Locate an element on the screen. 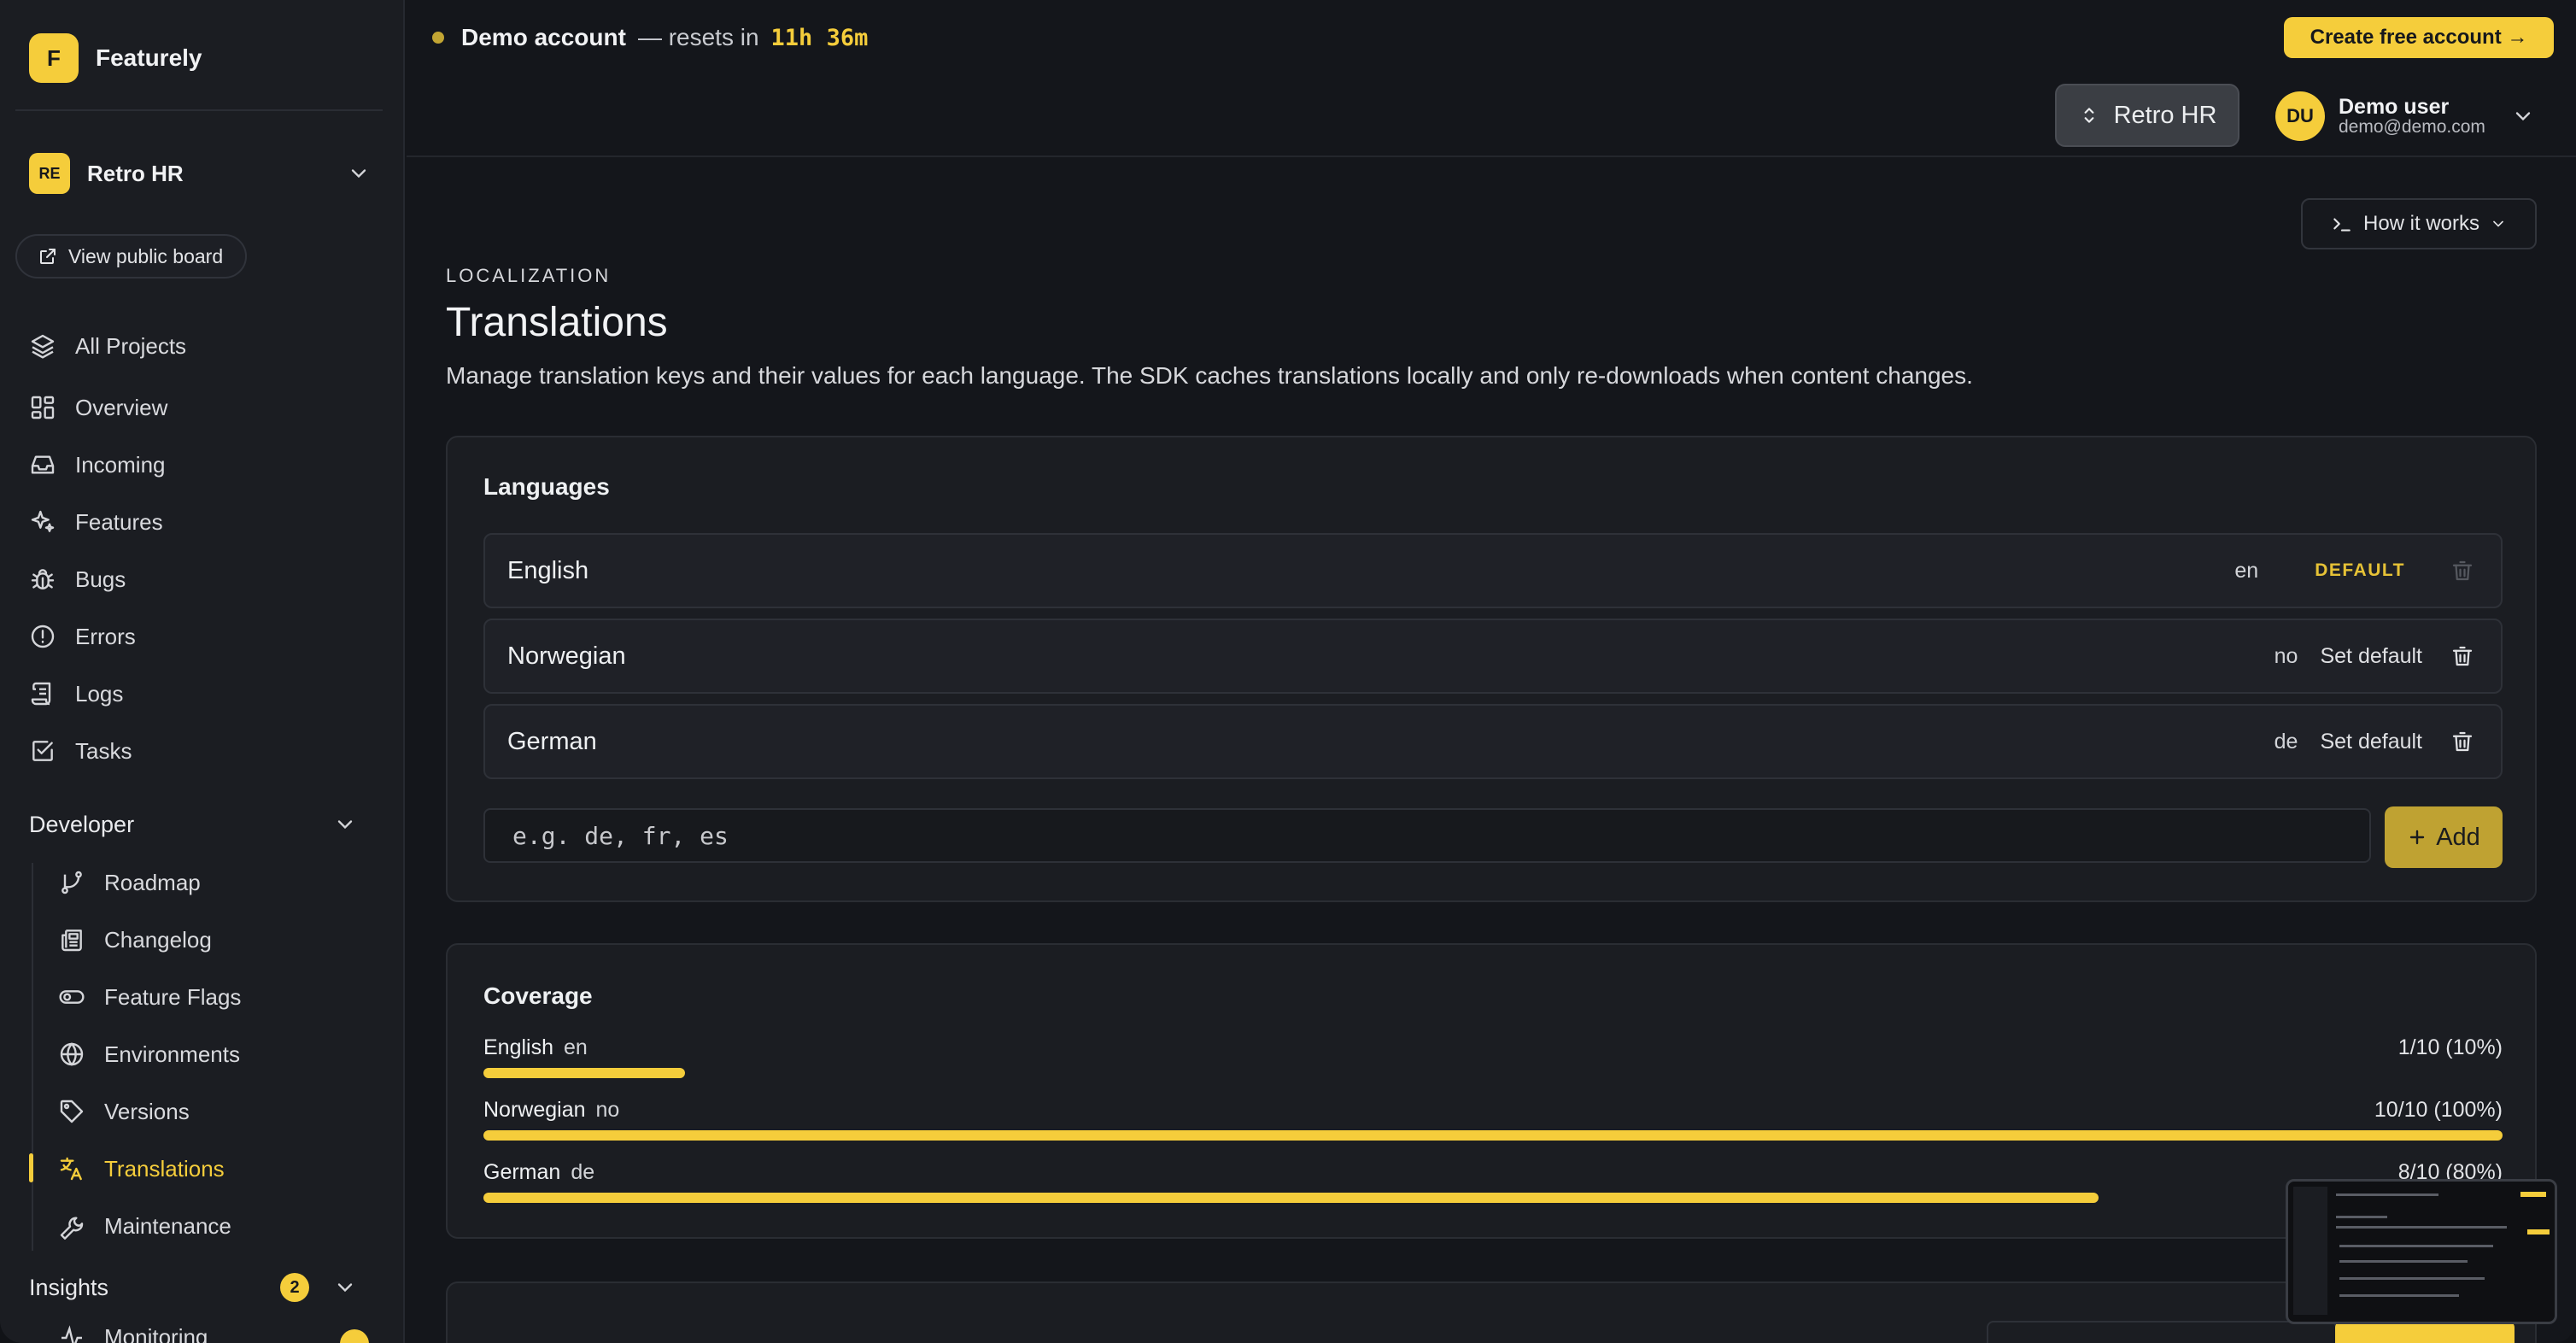 The height and width of the screenshot is (1343, 2576). user-menu: DU Demo user demo@demo.com is located at coordinates (2405, 116).